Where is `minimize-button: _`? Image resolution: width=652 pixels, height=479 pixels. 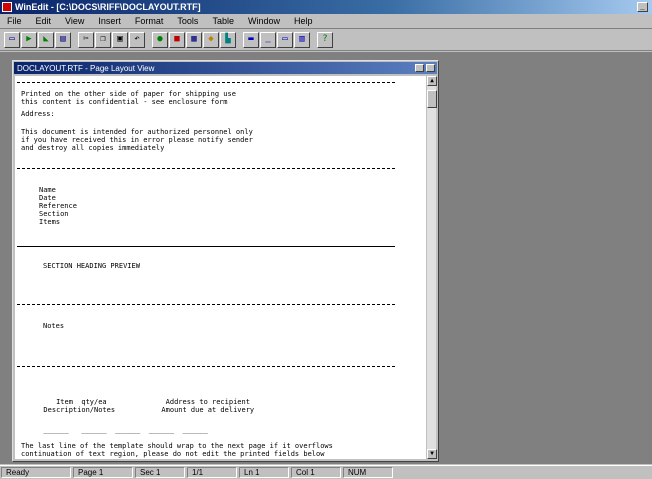
minimize-button: _ is located at coordinates (642, 7).